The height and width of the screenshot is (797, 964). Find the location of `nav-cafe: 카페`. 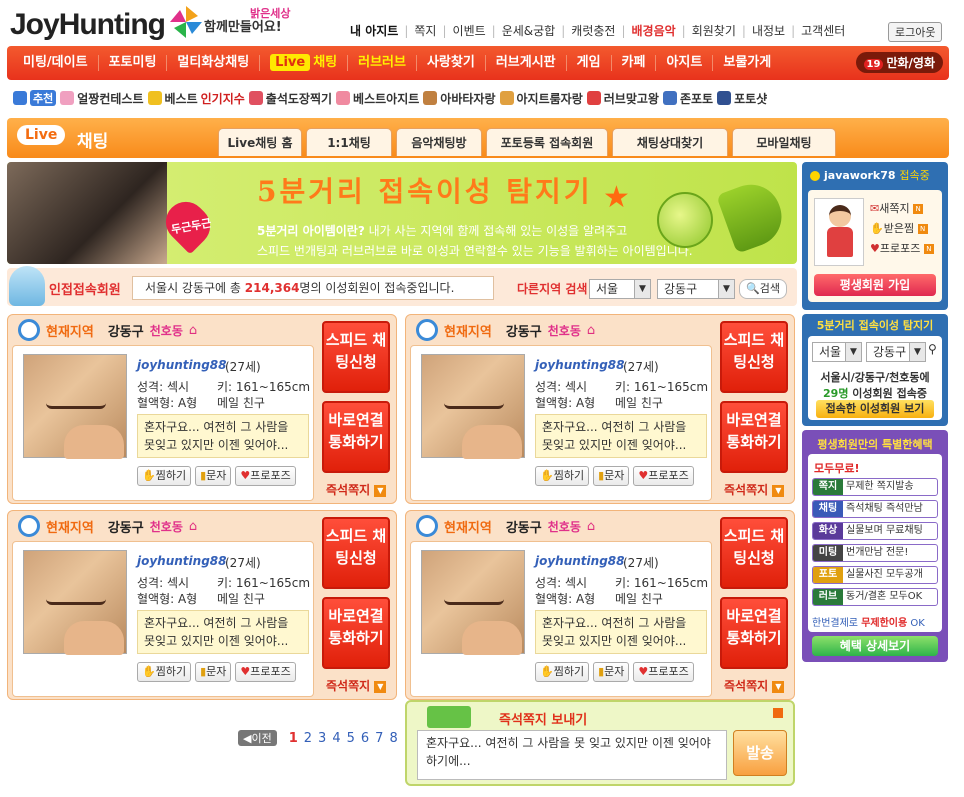

nav-cafe: 카페 is located at coordinates (634, 63).